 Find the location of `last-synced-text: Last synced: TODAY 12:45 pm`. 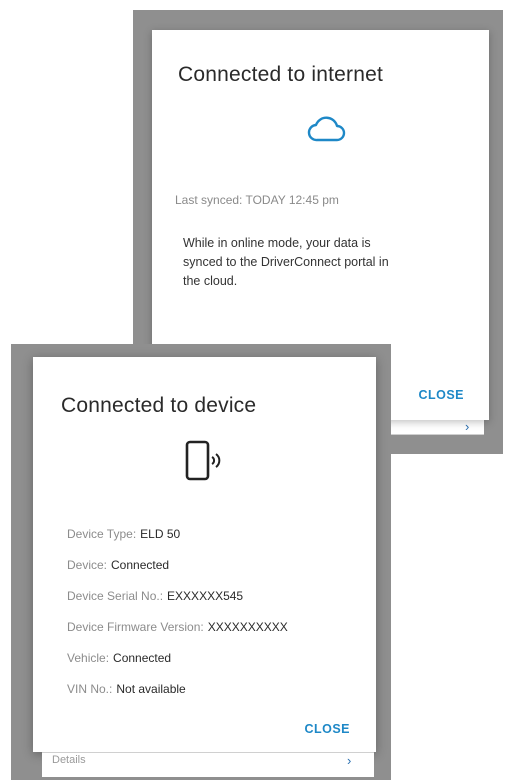

last-synced-text: Last synced: TODAY 12:45 pm is located at coordinates (257, 200).